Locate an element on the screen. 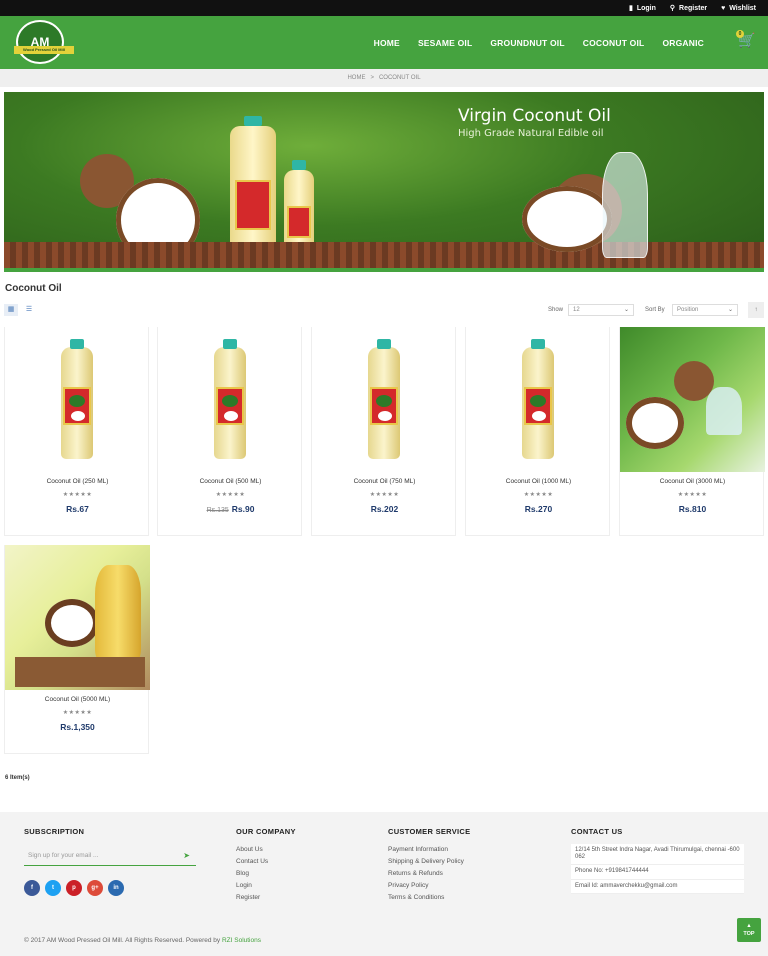 Image resolution: width=768 pixels, height=956 pixels. footer-link-contact-us: Contact Us is located at coordinates (266, 864).